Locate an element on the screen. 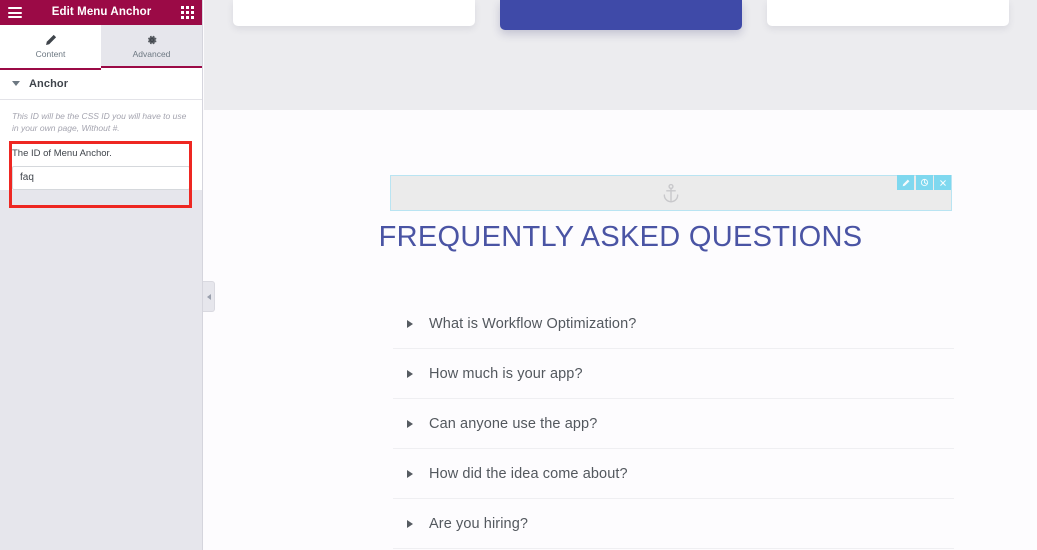  faq-question: How much is your app? is located at coordinates (506, 373).